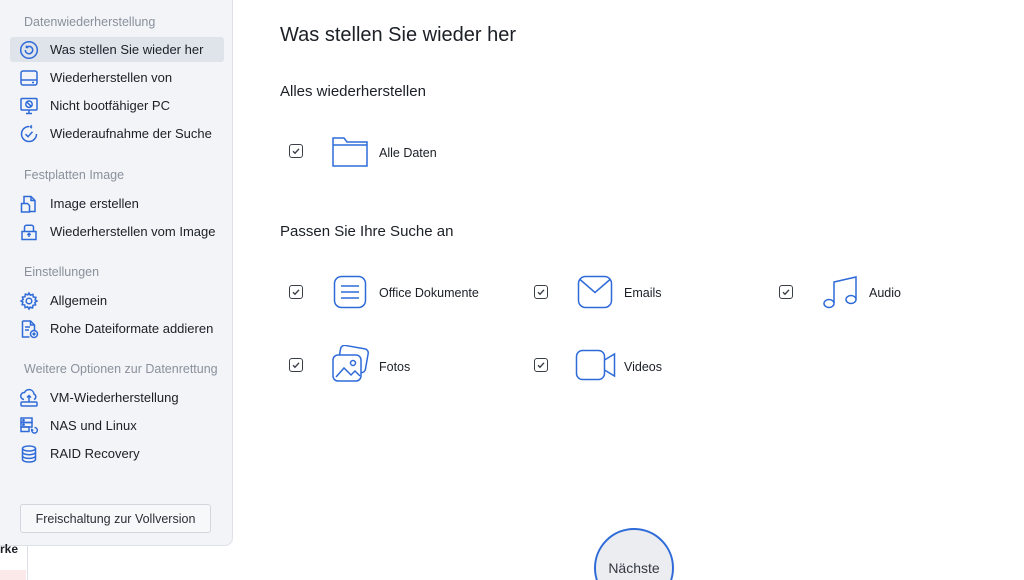 This screenshot has height=580, width=1024. Describe the element at coordinates (9, 549) in the screenshot. I see `stub-text: rke` at that location.